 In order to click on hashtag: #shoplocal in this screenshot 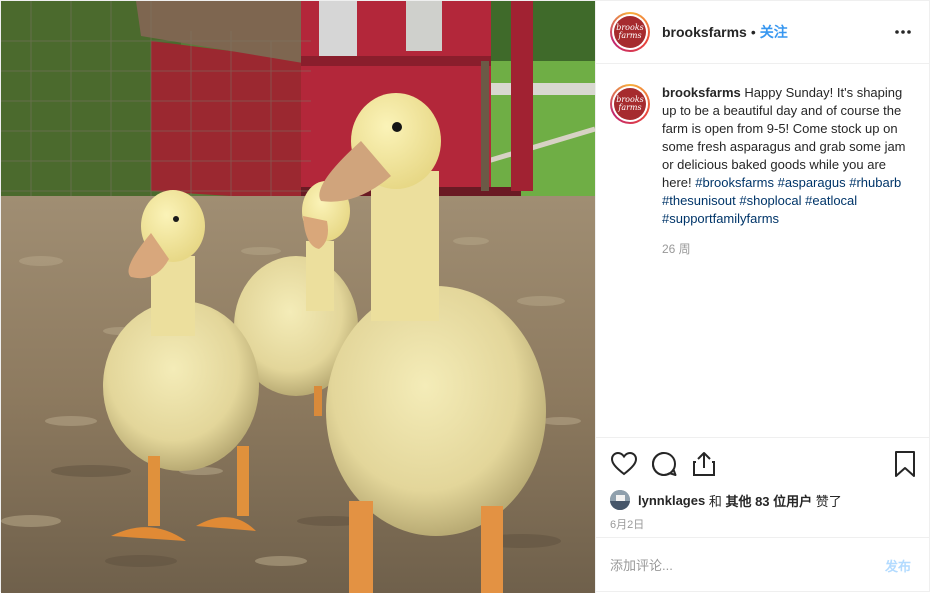, I will do `click(770, 200)`.